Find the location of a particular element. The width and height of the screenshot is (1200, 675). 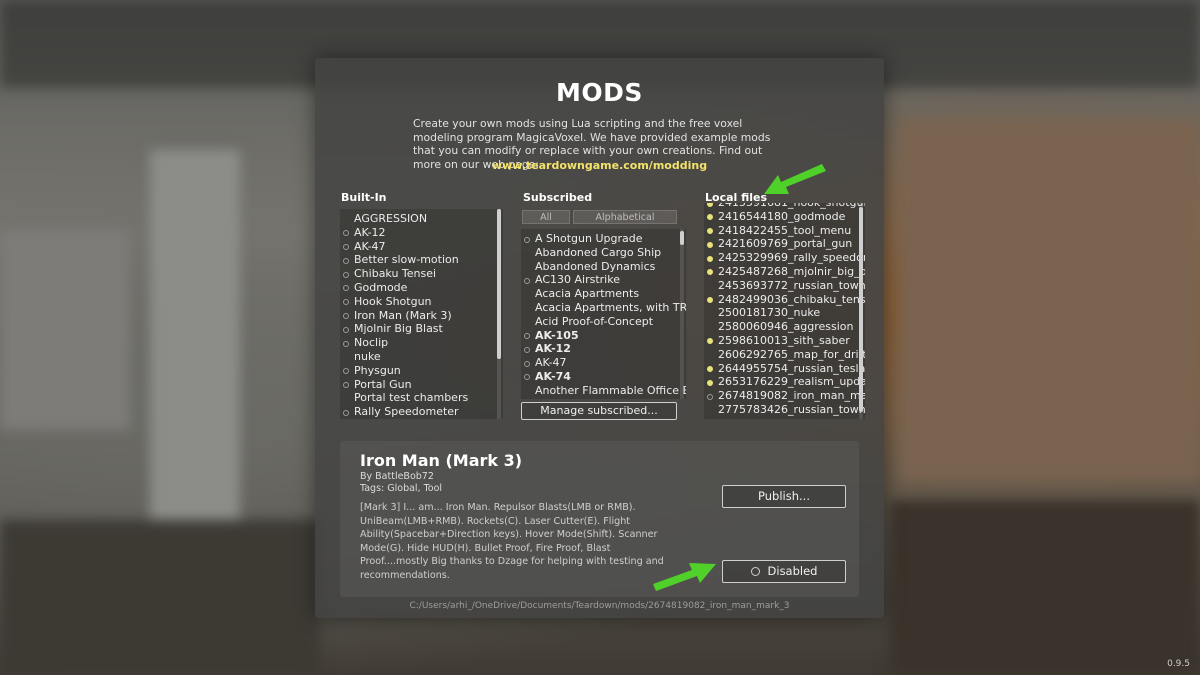

local-file-item: 2415591681_hook_shotgun is located at coordinates (784, 206).